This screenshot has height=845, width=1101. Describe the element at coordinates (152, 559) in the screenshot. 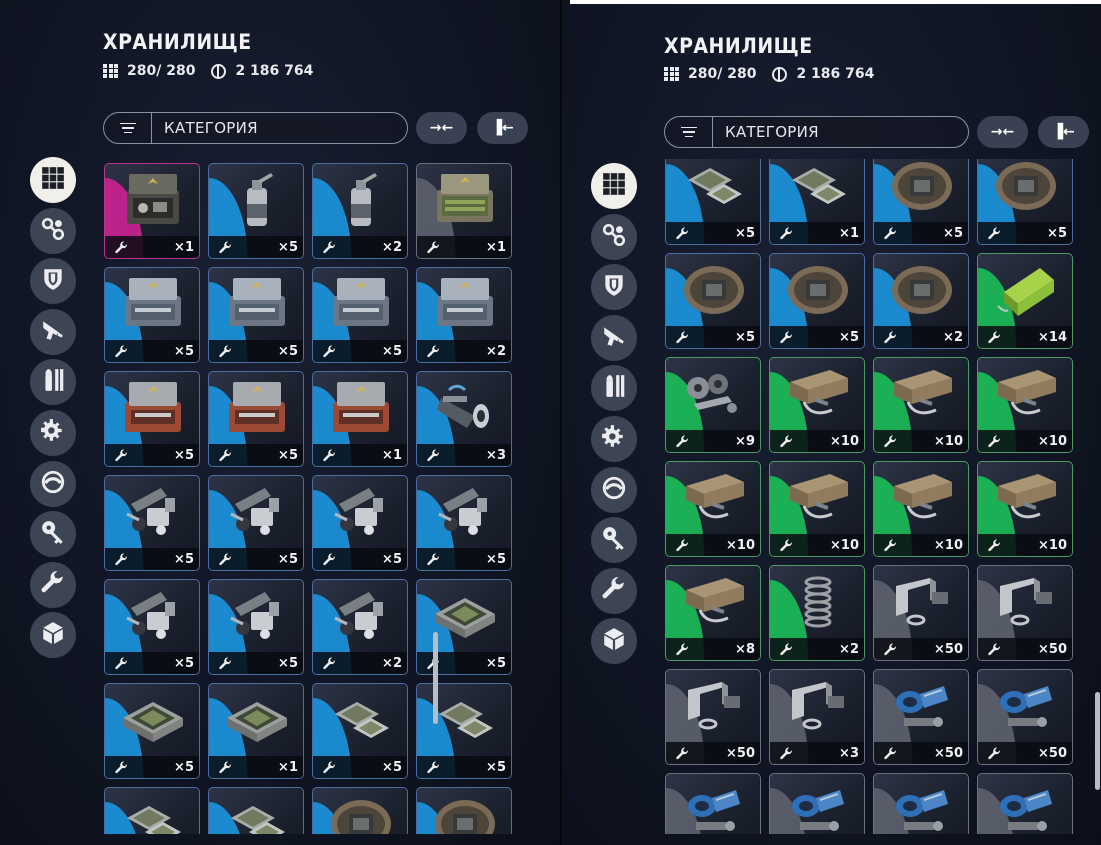

I see `item-footer: ×5` at that location.